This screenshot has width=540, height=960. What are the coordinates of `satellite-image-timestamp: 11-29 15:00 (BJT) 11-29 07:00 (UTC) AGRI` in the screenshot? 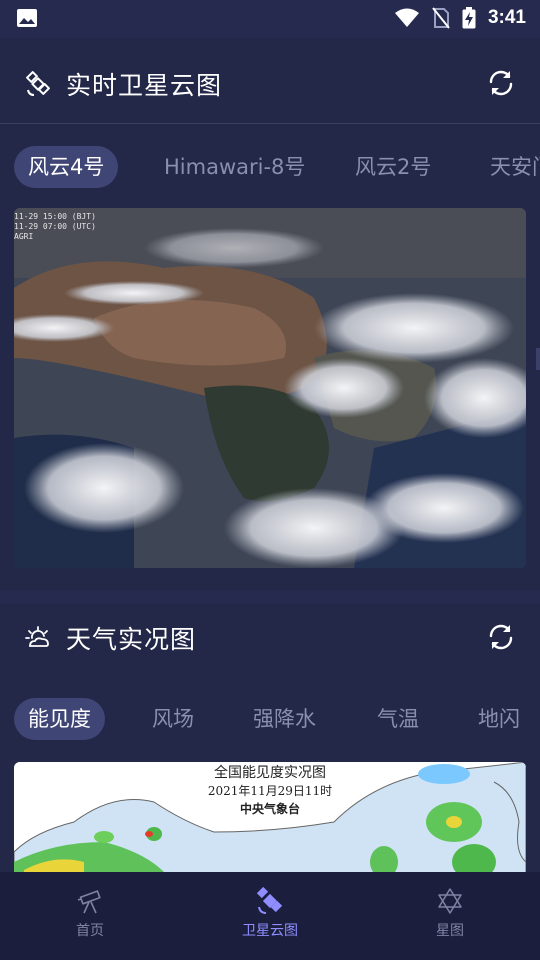 It's located at (55, 227).